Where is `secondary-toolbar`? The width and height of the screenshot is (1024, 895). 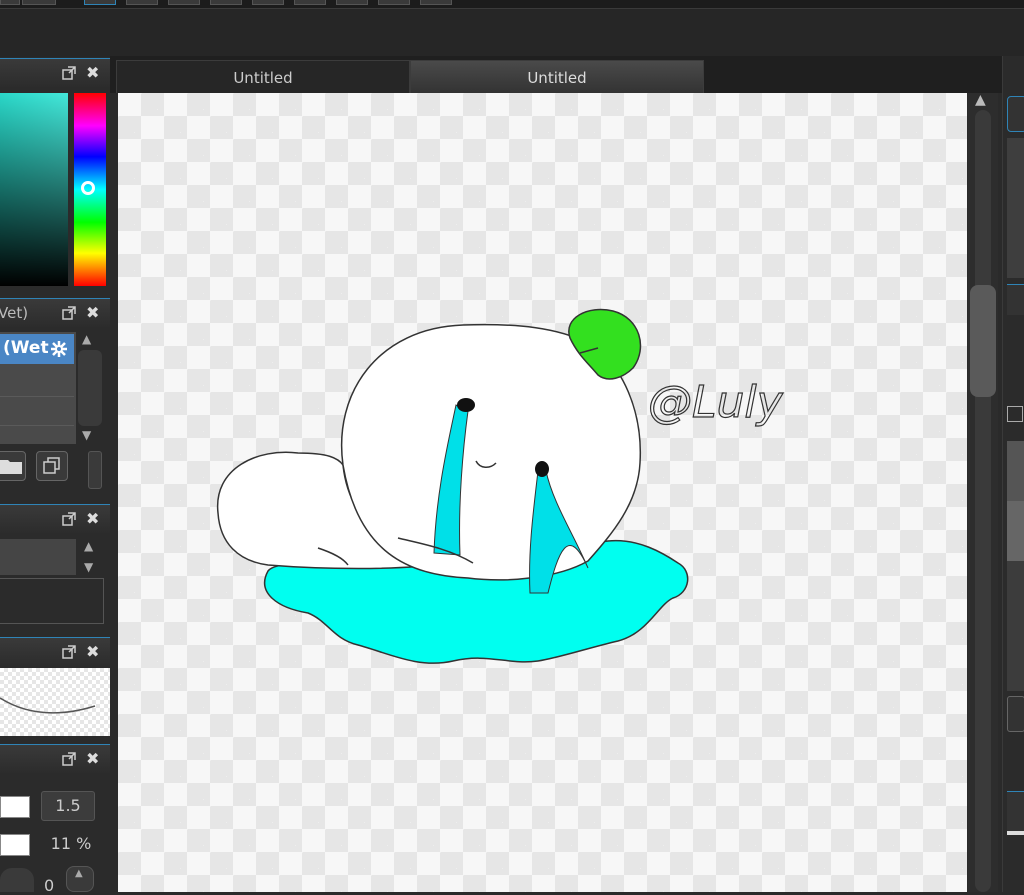 secondary-toolbar is located at coordinates (512, 33).